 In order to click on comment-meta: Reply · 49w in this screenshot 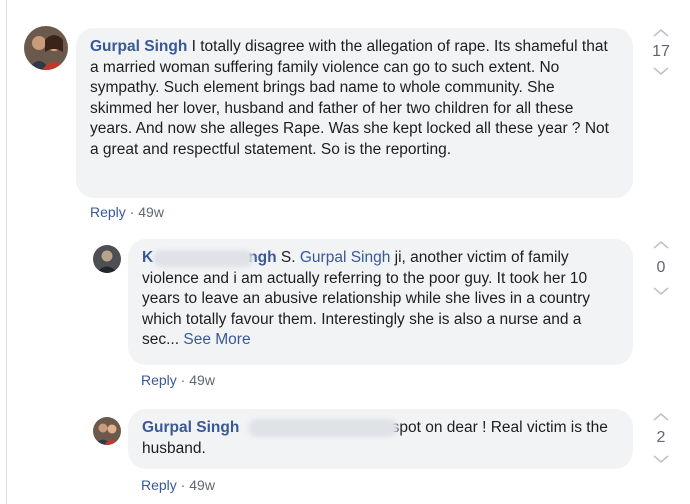, I will do `click(127, 212)`.